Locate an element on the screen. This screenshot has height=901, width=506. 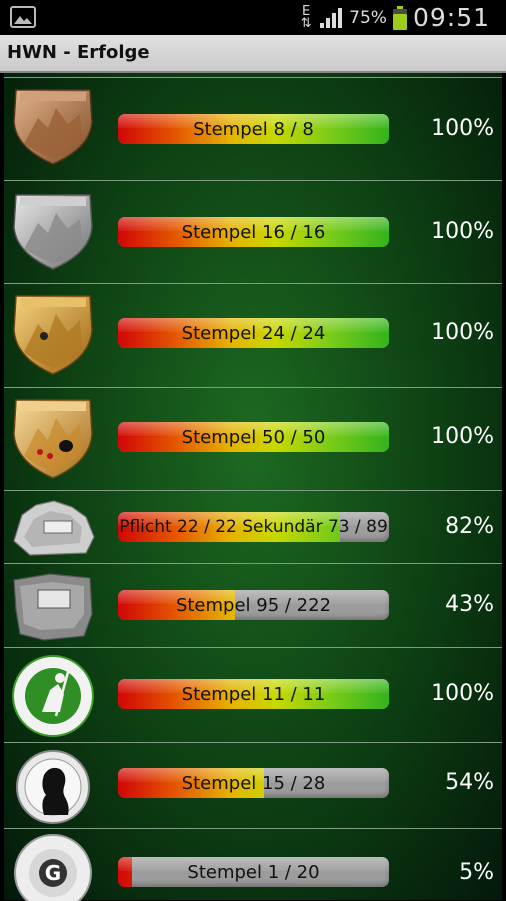
progress-percent: 54% is located at coordinates (469, 782).